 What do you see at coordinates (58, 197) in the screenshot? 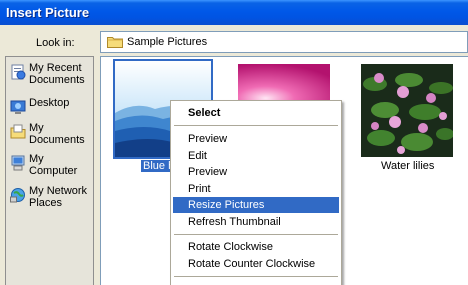
I see `place-label: My Network Places` at bounding box center [58, 197].